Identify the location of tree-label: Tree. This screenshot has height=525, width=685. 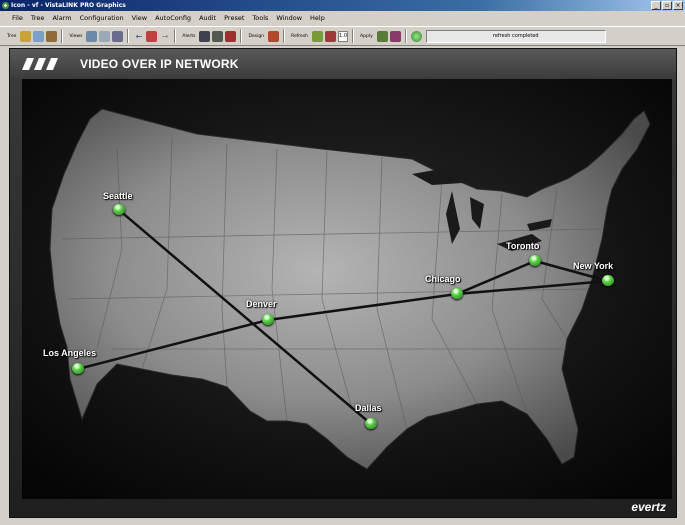
(12, 36).